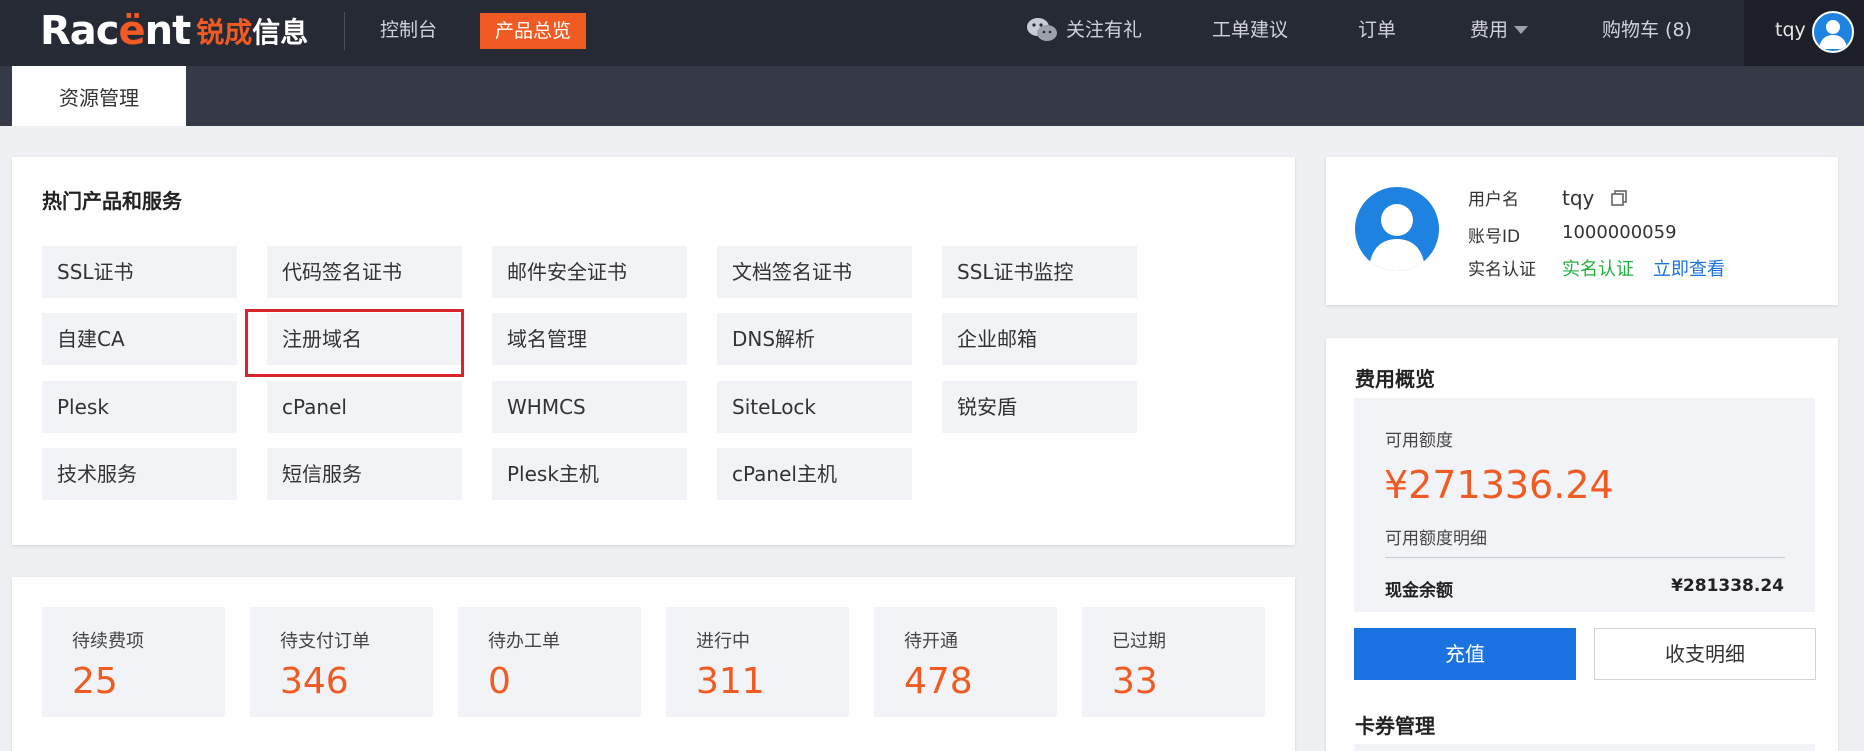 This screenshot has width=1864, height=751. What do you see at coordinates (1619, 198) in the screenshot?
I see `copy-icon` at bounding box center [1619, 198].